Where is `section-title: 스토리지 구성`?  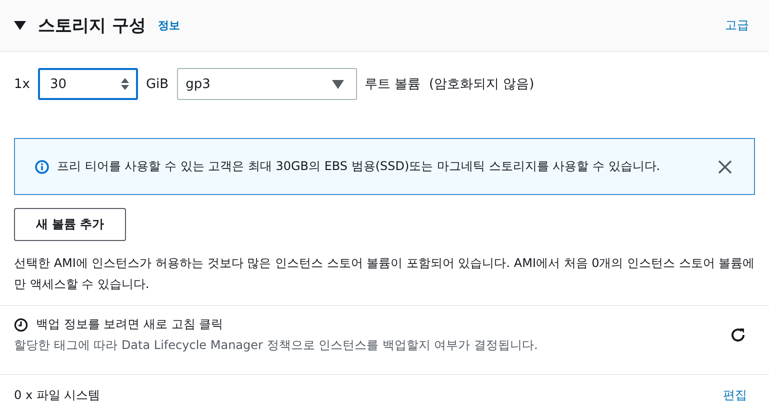 section-title: 스토리지 구성 is located at coordinates (92, 26).